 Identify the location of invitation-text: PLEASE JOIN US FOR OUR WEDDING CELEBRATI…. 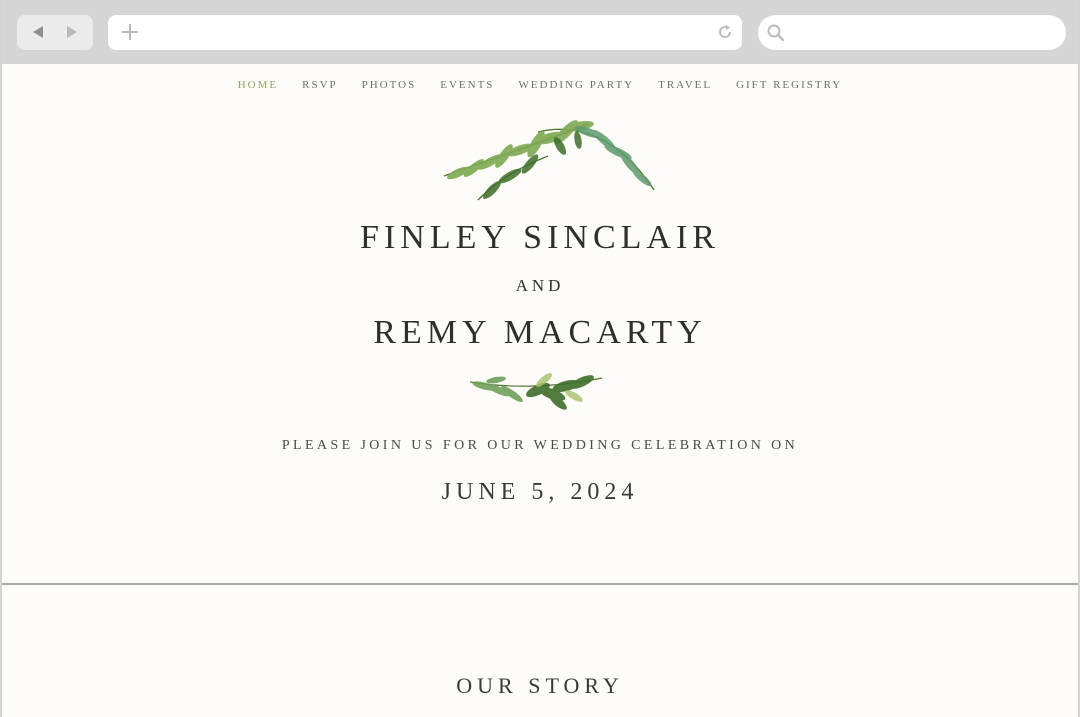
(540, 445).